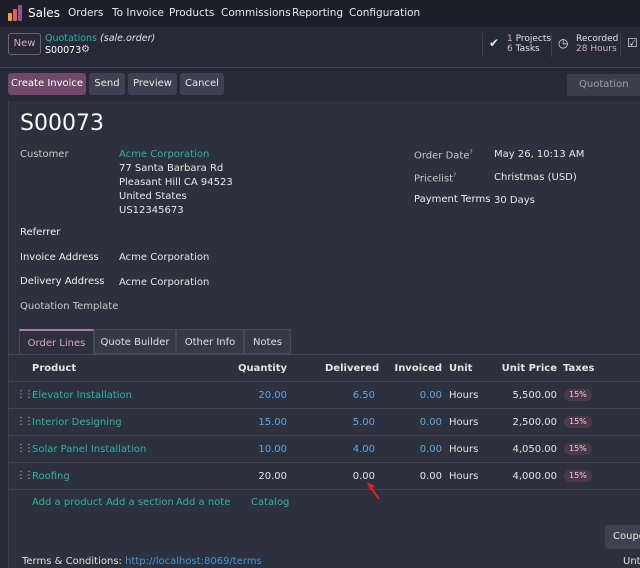 The height and width of the screenshot is (568, 640). I want to click on tab-order-lines: Order Lines, so click(56, 341).